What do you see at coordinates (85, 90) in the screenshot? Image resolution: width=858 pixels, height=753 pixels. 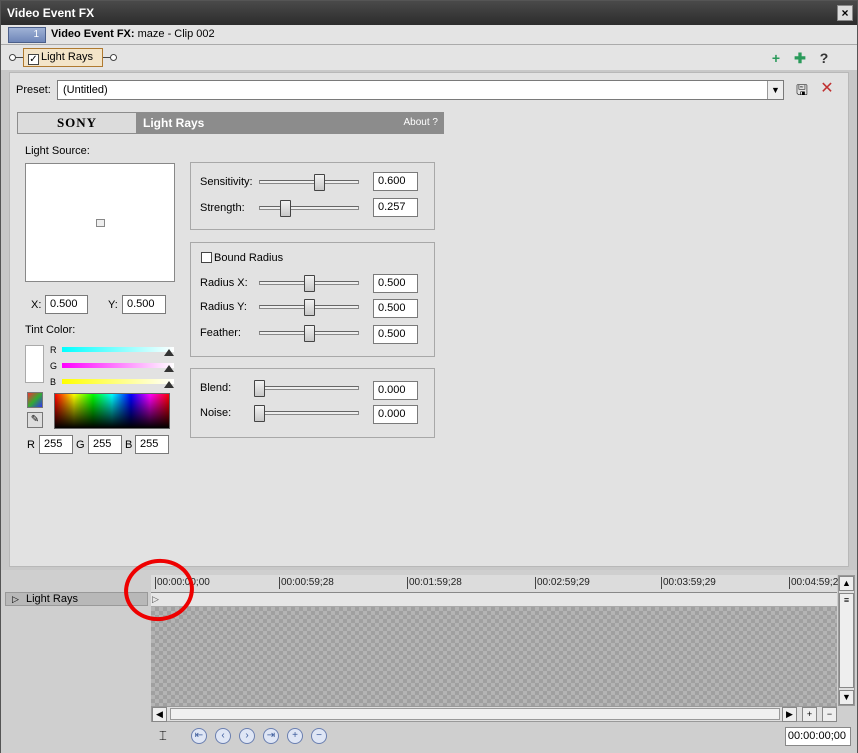 I see `preset-value: (Untitled)` at bounding box center [85, 90].